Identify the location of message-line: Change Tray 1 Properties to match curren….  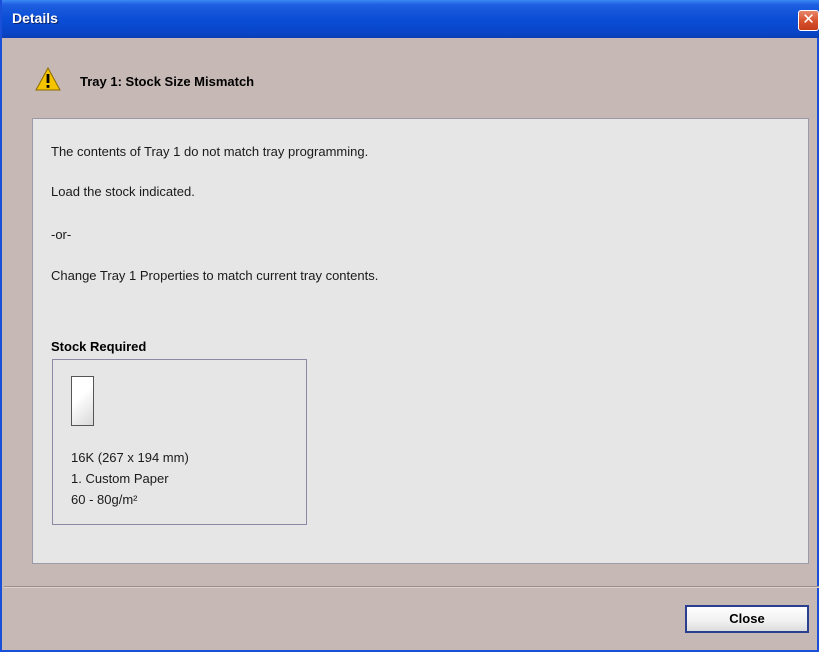
(215, 275).